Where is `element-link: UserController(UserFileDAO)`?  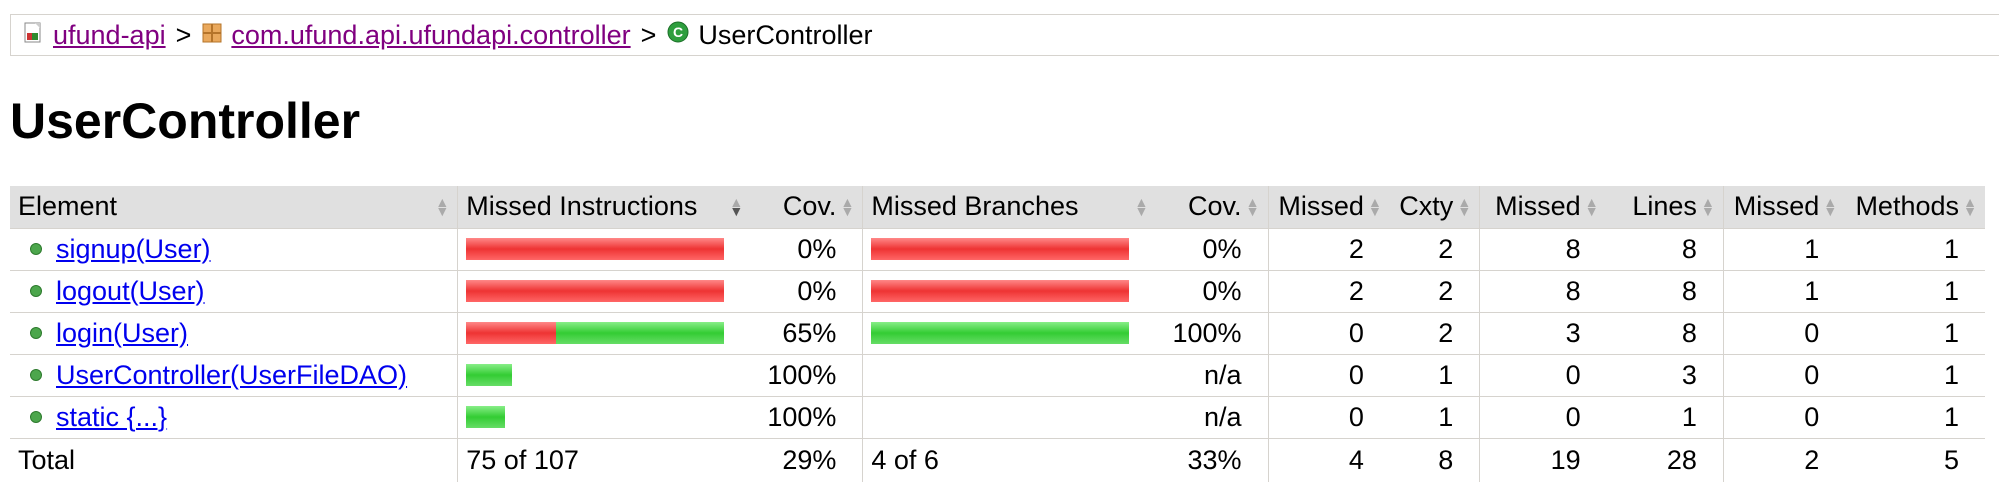
element-link: UserController(UserFileDAO) is located at coordinates (231, 375).